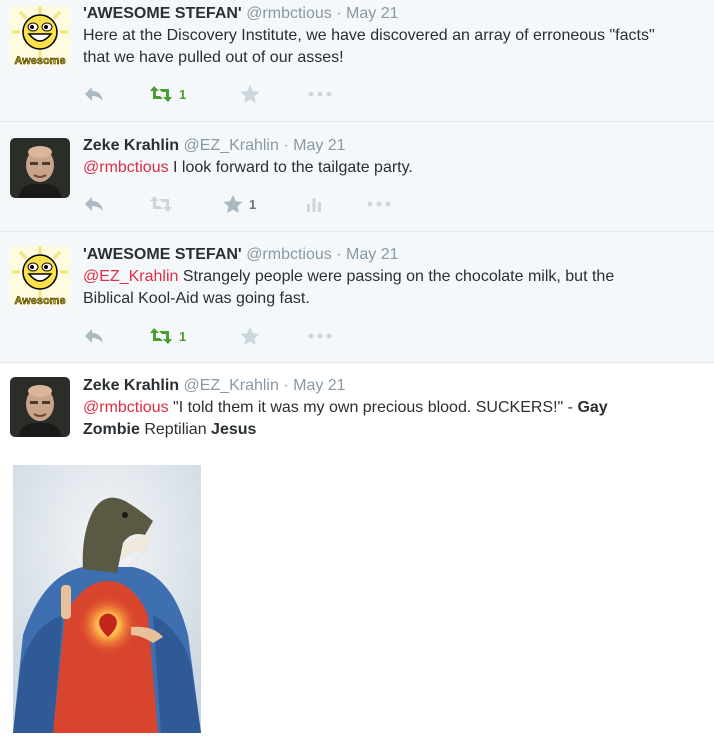 The height and width of the screenshot is (750, 714). What do you see at coordinates (196, 298) in the screenshot?
I see `tweet-text-line: Biblical Kool-Aid was going fast.` at bounding box center [196, 298].